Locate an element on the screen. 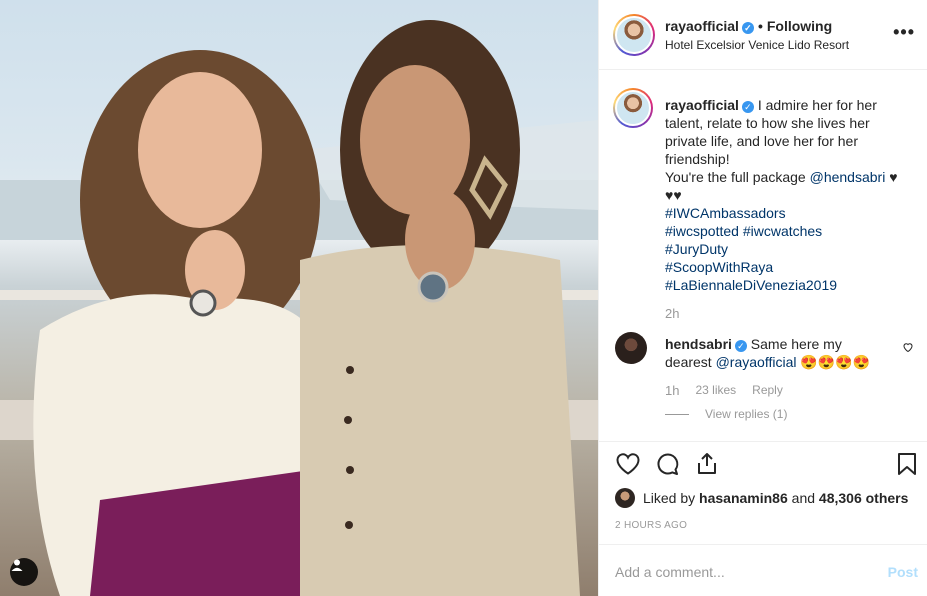 The width and height of the screenshot is (927, 596). heart-icon is located at coordinates (628, 464).